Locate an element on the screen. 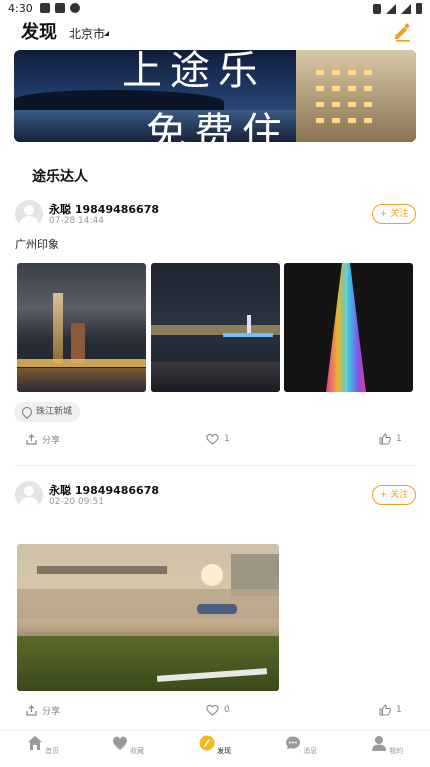 This screenshot has height=767, width=430. promo-banner: 上途乐 免费住 is located at coordinates (215, 96).